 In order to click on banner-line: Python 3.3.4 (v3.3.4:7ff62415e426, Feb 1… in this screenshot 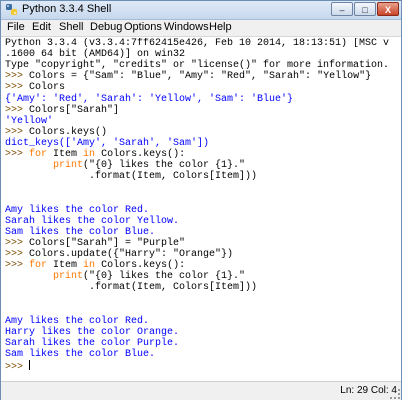, I will do `click(197, 43)`.